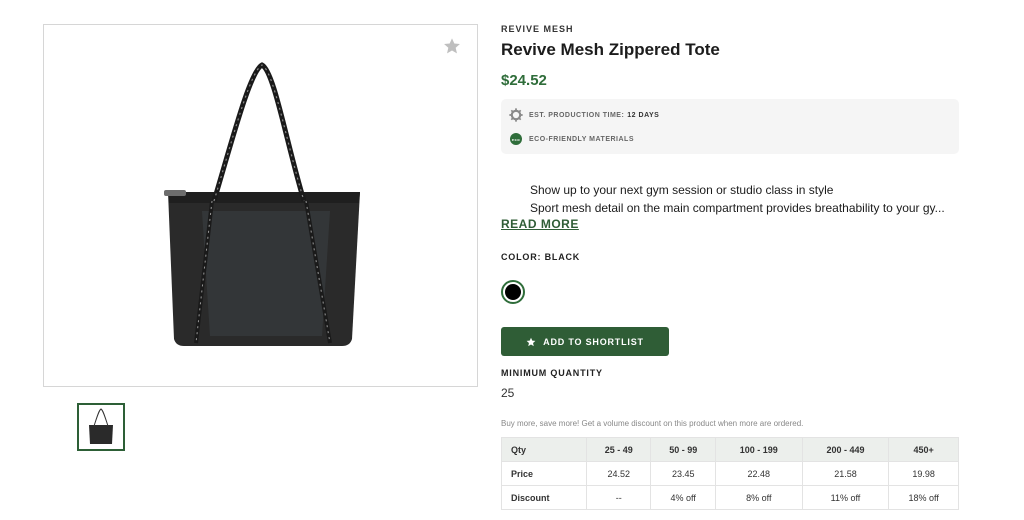  Describe the element at coordinates (845, 449) in the screenshot. I see `table-cell: 200 - 449` at that location.